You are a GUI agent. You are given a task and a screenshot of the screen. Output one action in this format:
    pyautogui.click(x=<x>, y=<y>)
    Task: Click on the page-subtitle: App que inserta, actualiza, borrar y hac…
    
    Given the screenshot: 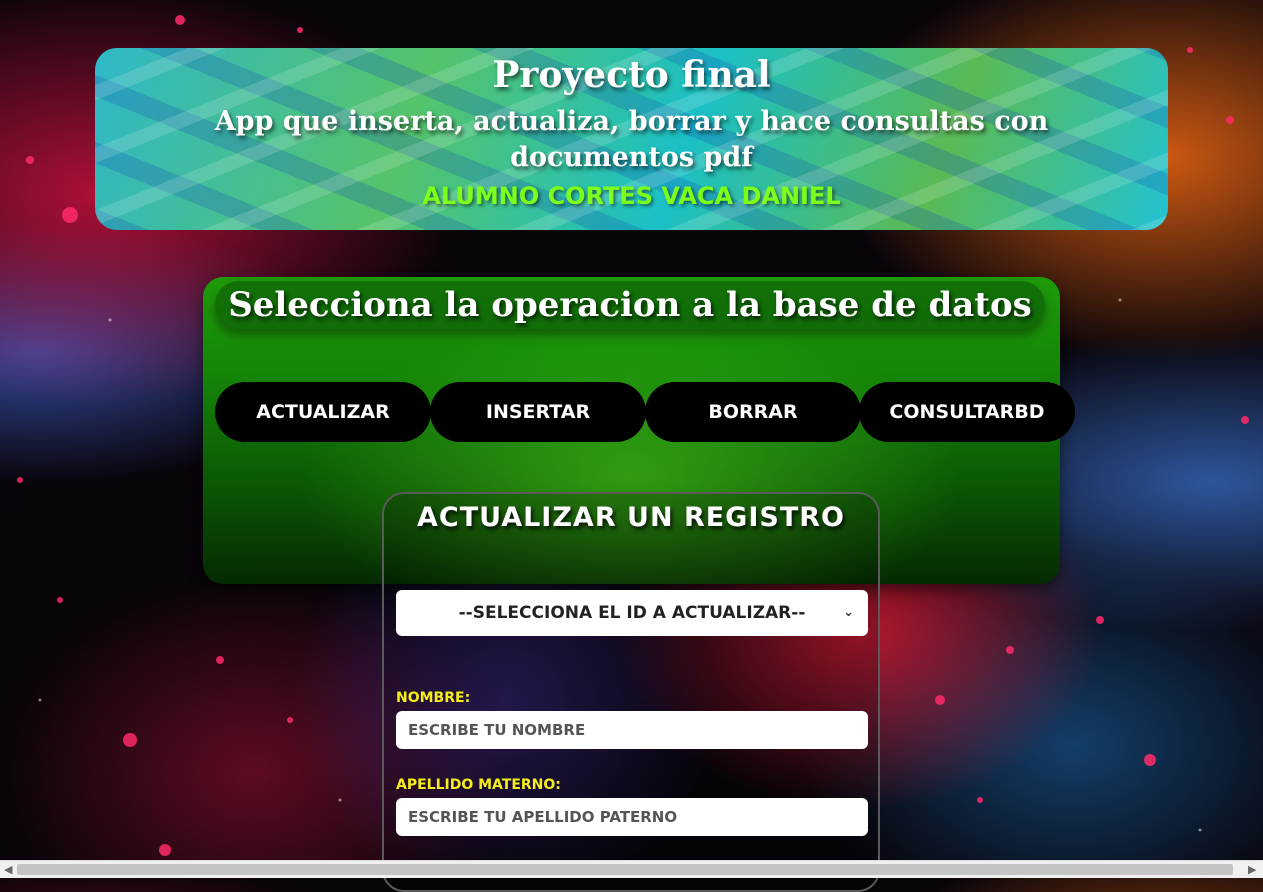 What is the action you would take?
    pyautogui.click(x=631, y=139)
    